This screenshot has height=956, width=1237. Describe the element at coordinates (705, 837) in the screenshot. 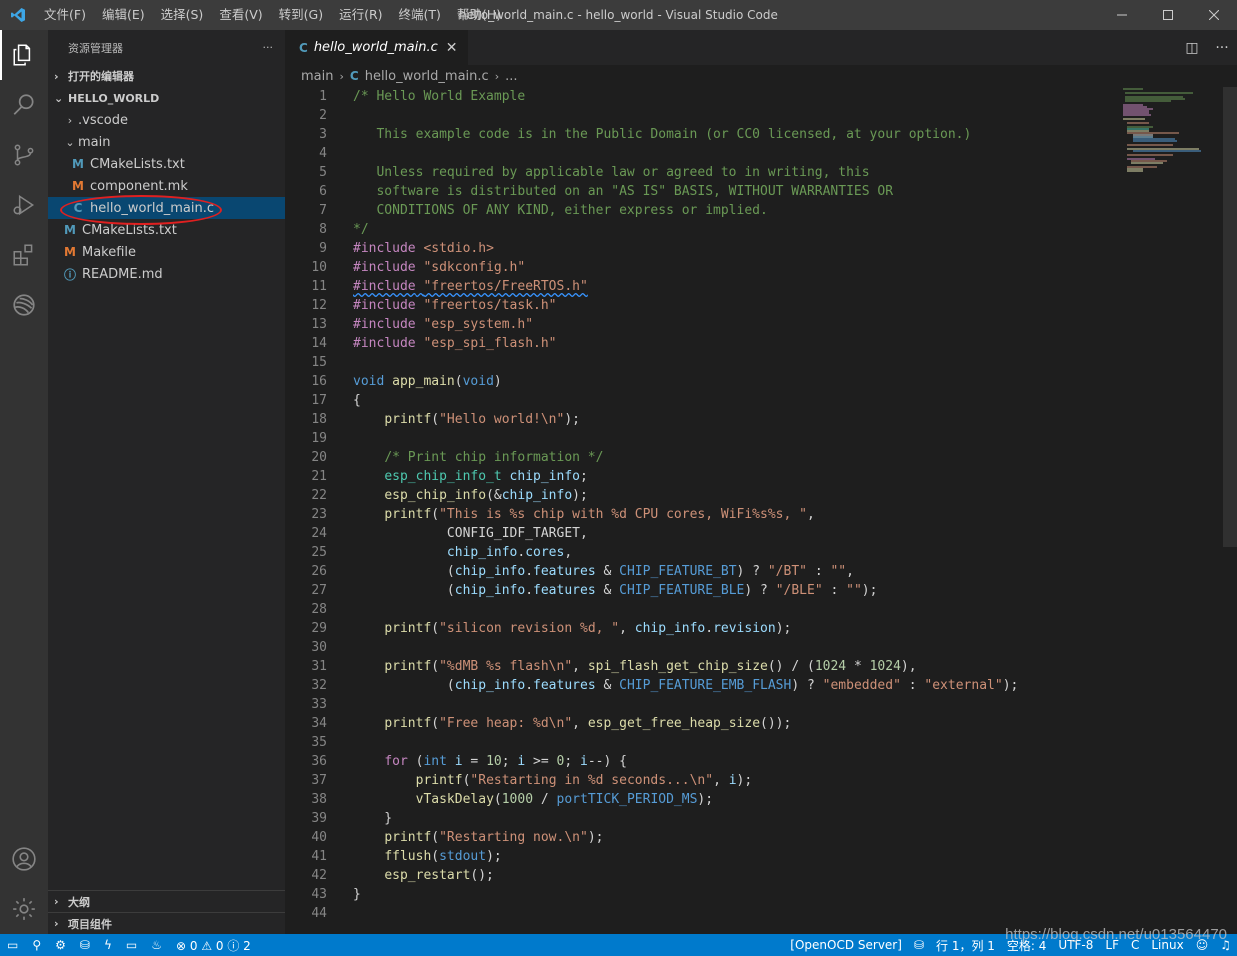

I see `code-line: 40 printf("Restarting now.\n");` at that location.